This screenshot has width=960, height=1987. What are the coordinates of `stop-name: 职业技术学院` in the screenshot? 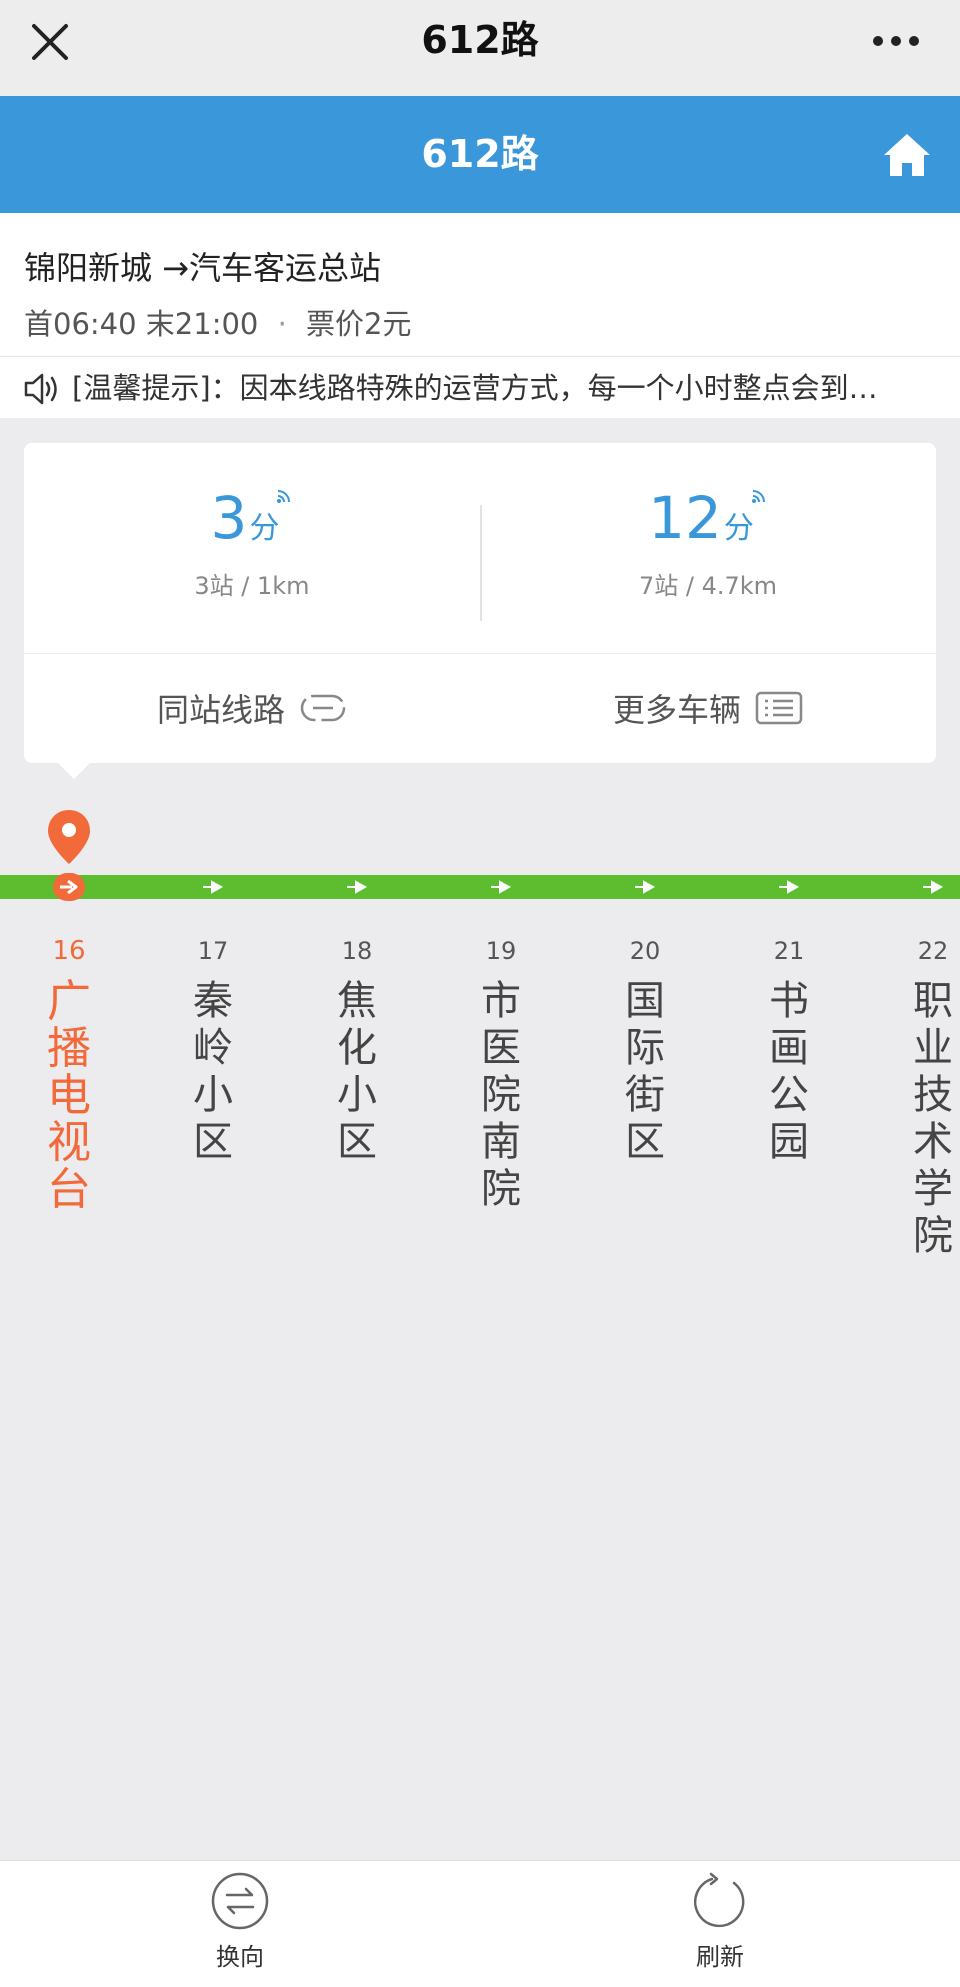 It's located at (933, 1118).